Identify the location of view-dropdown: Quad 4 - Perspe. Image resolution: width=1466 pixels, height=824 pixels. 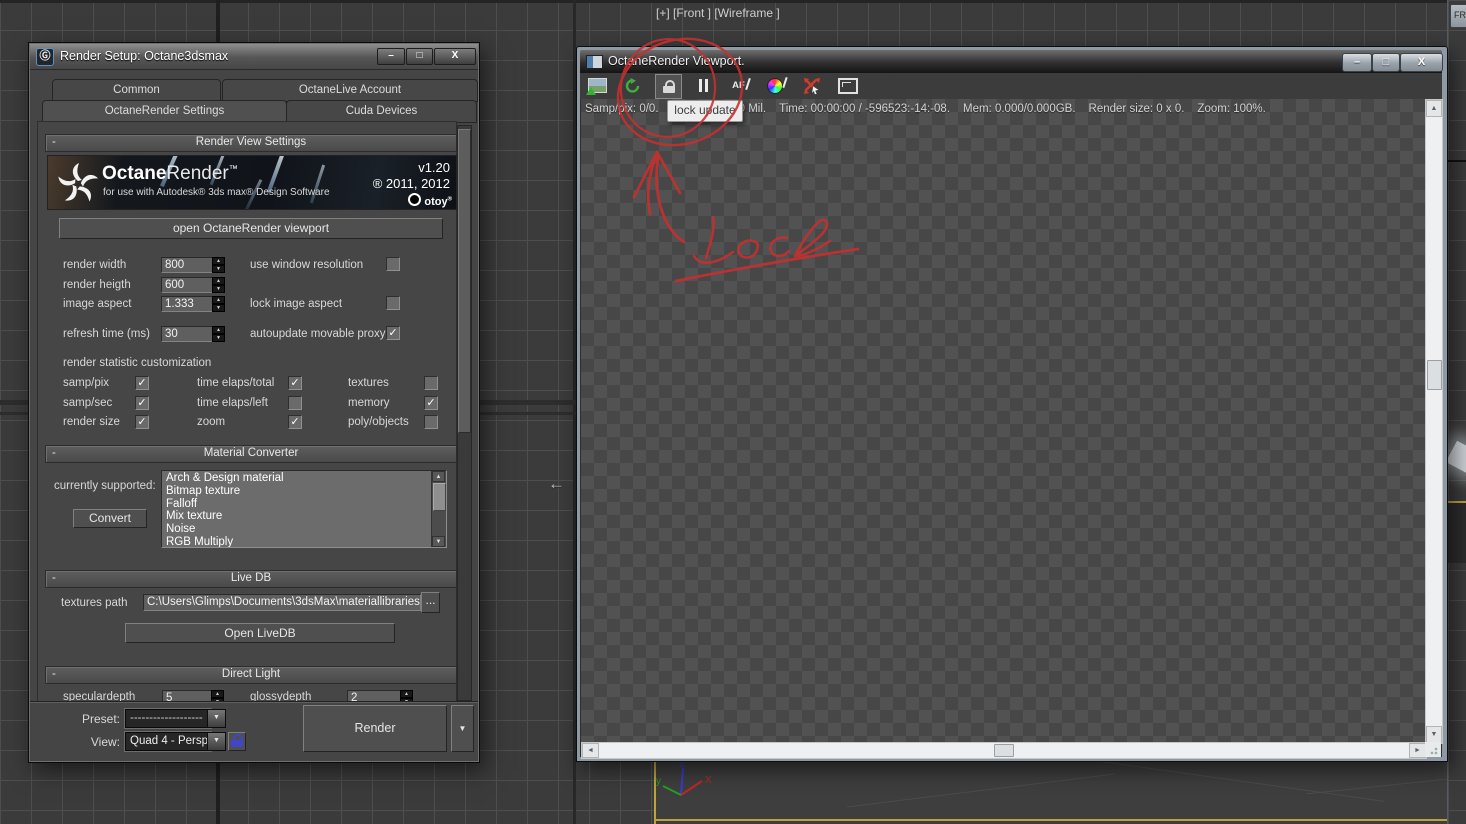
(168, 741).